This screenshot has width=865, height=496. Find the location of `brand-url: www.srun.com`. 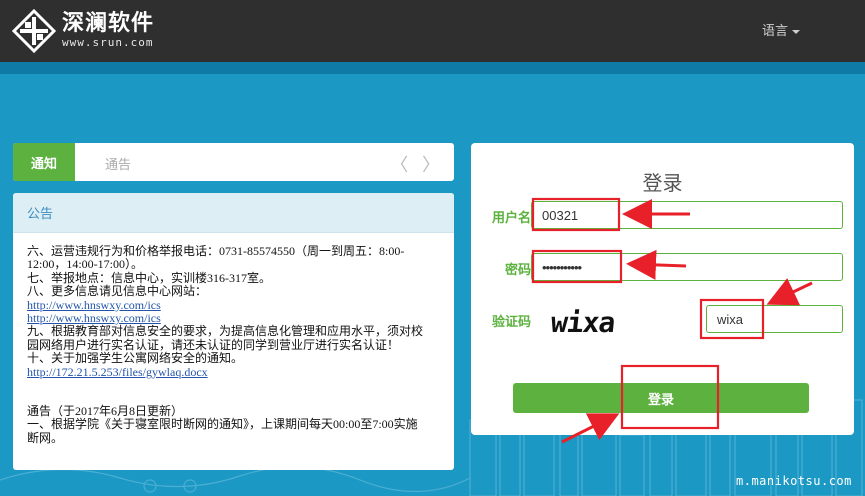

brand-url: www.srun.com is located at coordinates (108, 42).